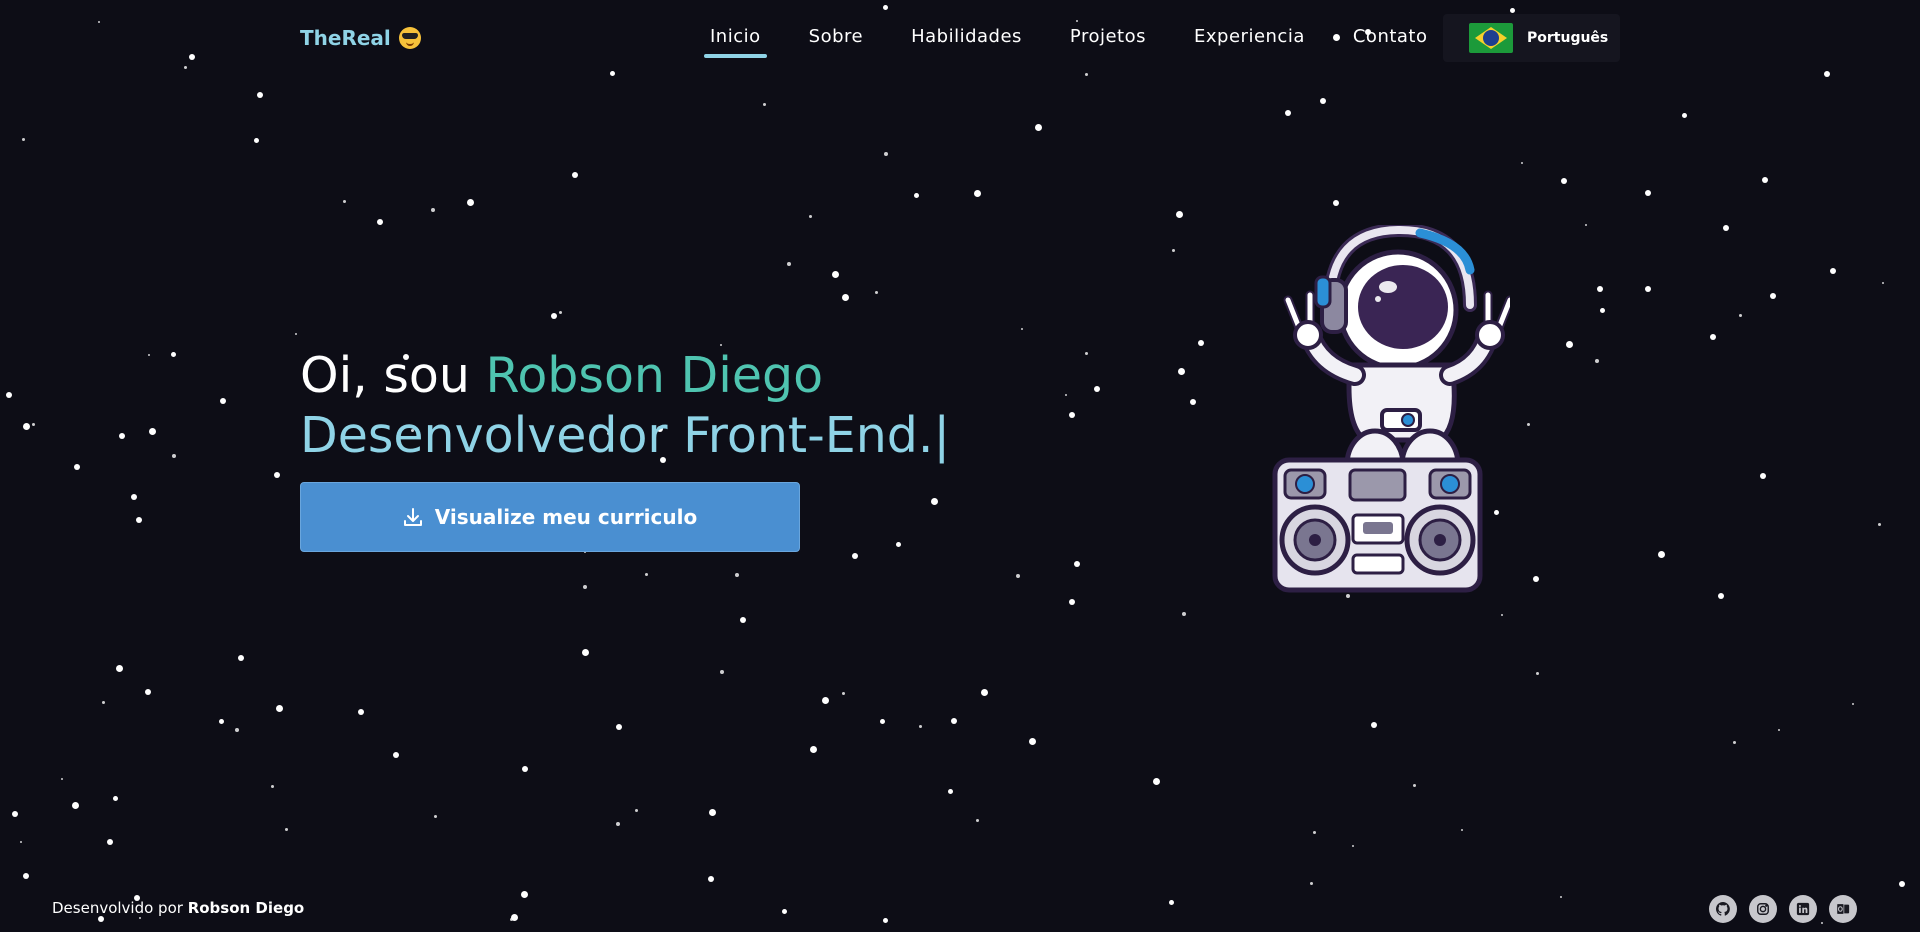 The height and width of the screenshot is (932, 1920). Describe the element at coordinates (1249, 41) in the screenshot. I see `nav-link-experiencia: Experiencia` at that location.